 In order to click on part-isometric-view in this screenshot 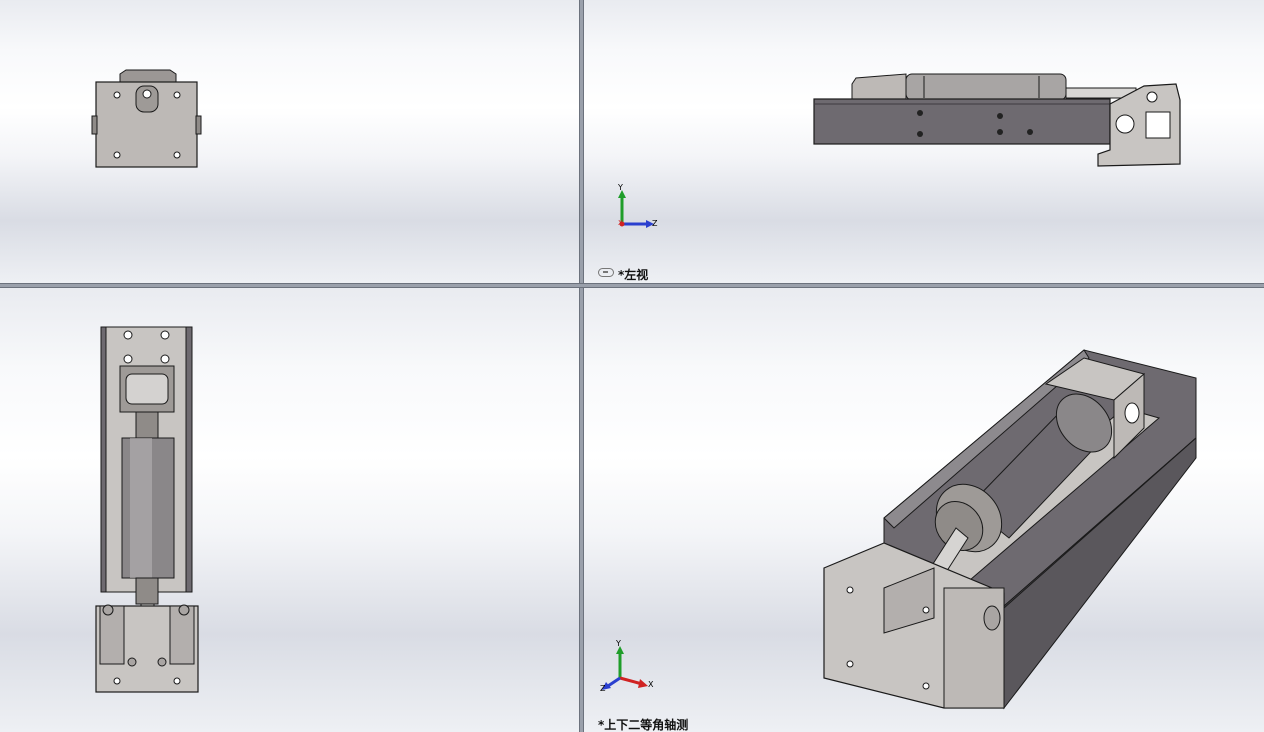, I will do `click(1010, 529)`.